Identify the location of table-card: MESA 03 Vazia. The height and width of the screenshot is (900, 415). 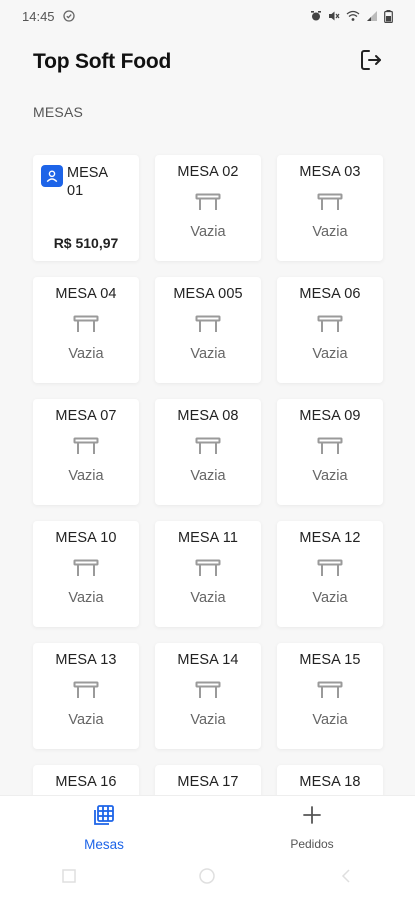
(330, 208).